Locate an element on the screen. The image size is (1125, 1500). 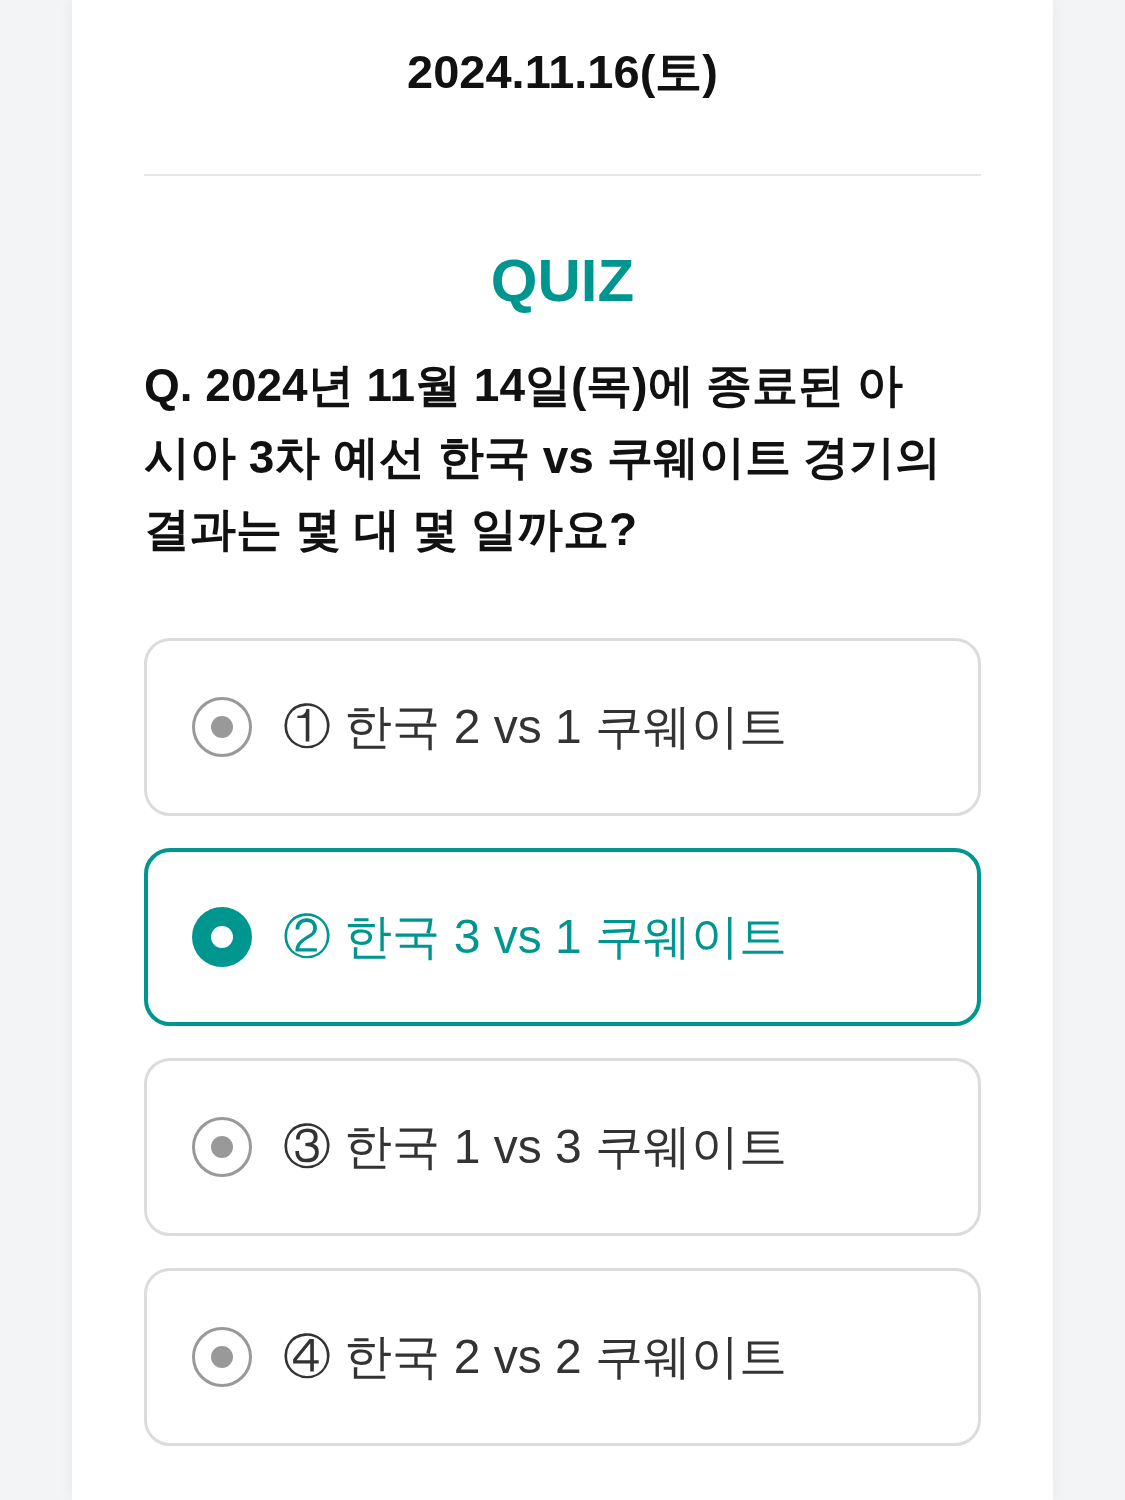
answer-option: ④ 한국 2 vs 2 쿠웨이트 is located at coordinates (562, 1357).